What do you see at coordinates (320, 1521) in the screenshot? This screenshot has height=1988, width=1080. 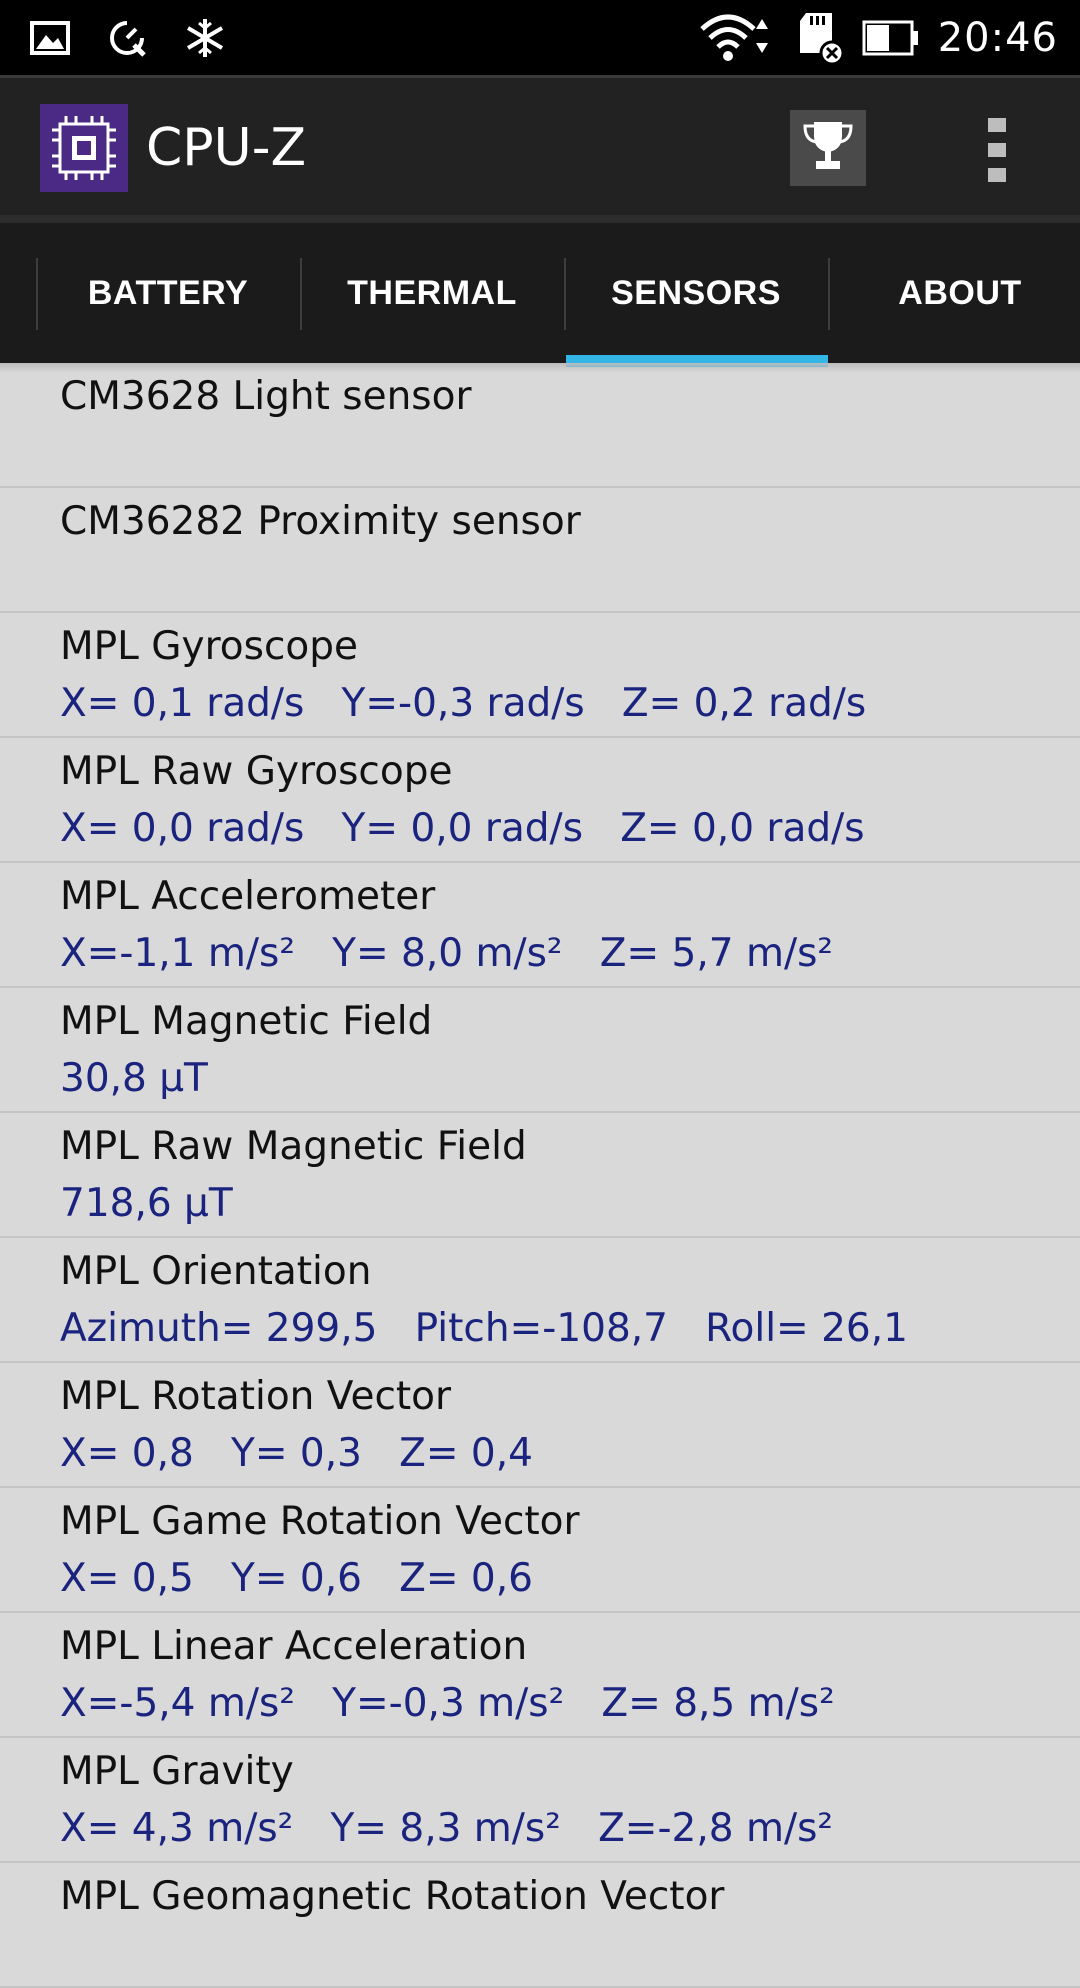 I see `sensor-name: MPL Game Rotation Vector` at bounding box center [320, 1521].